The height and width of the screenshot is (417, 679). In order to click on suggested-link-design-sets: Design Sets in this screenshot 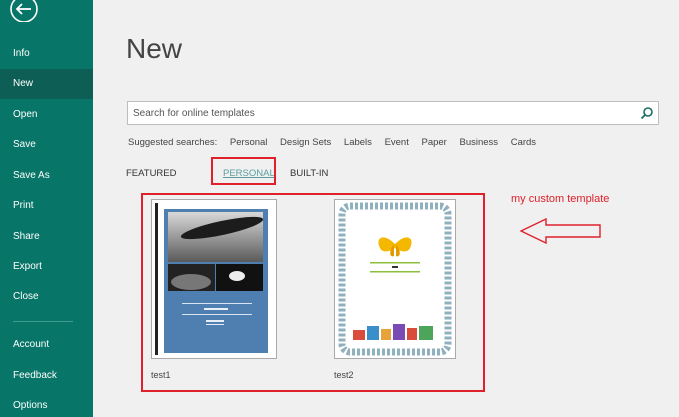, I will do `click(305, 142)`.